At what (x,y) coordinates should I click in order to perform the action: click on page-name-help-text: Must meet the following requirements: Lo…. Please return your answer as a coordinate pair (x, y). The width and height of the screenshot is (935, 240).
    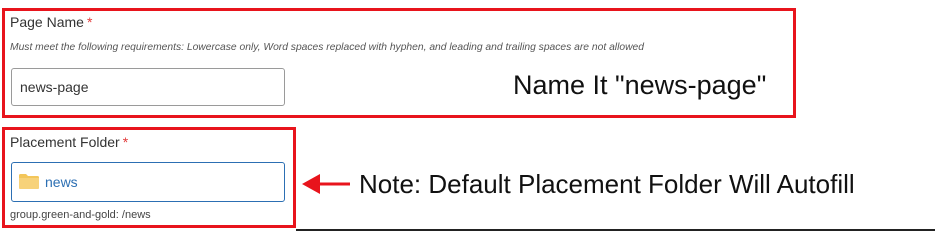
    Looking at the image, I should click on (327, 47).